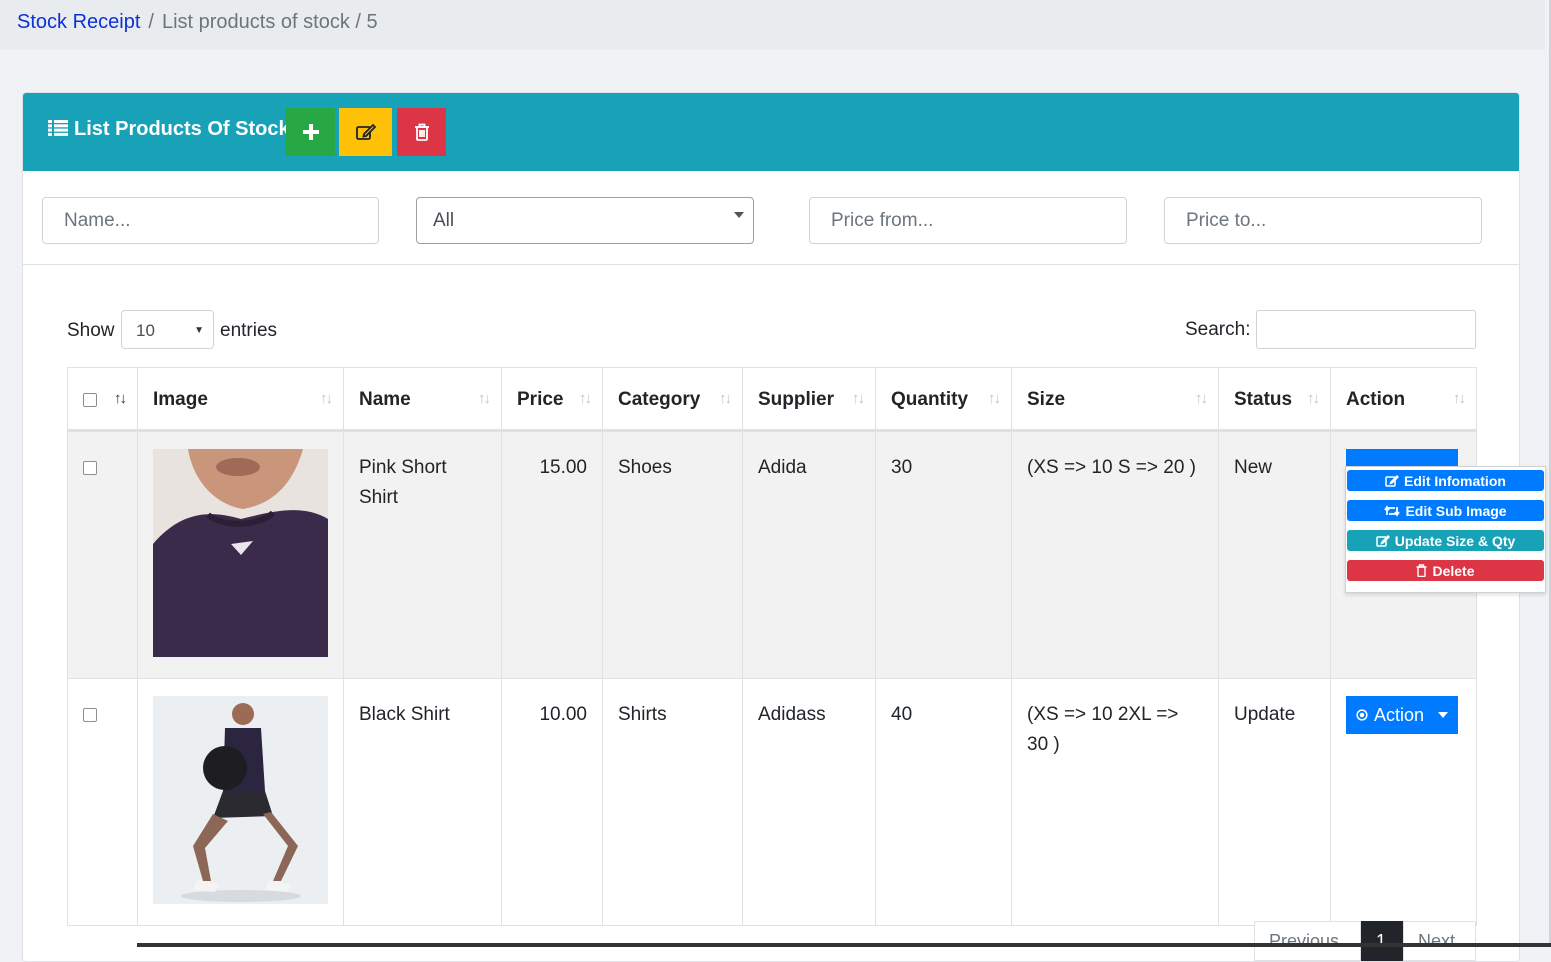  I want to click on edit-sub-image-label: Edit Sub Image, so click(1456, 510).